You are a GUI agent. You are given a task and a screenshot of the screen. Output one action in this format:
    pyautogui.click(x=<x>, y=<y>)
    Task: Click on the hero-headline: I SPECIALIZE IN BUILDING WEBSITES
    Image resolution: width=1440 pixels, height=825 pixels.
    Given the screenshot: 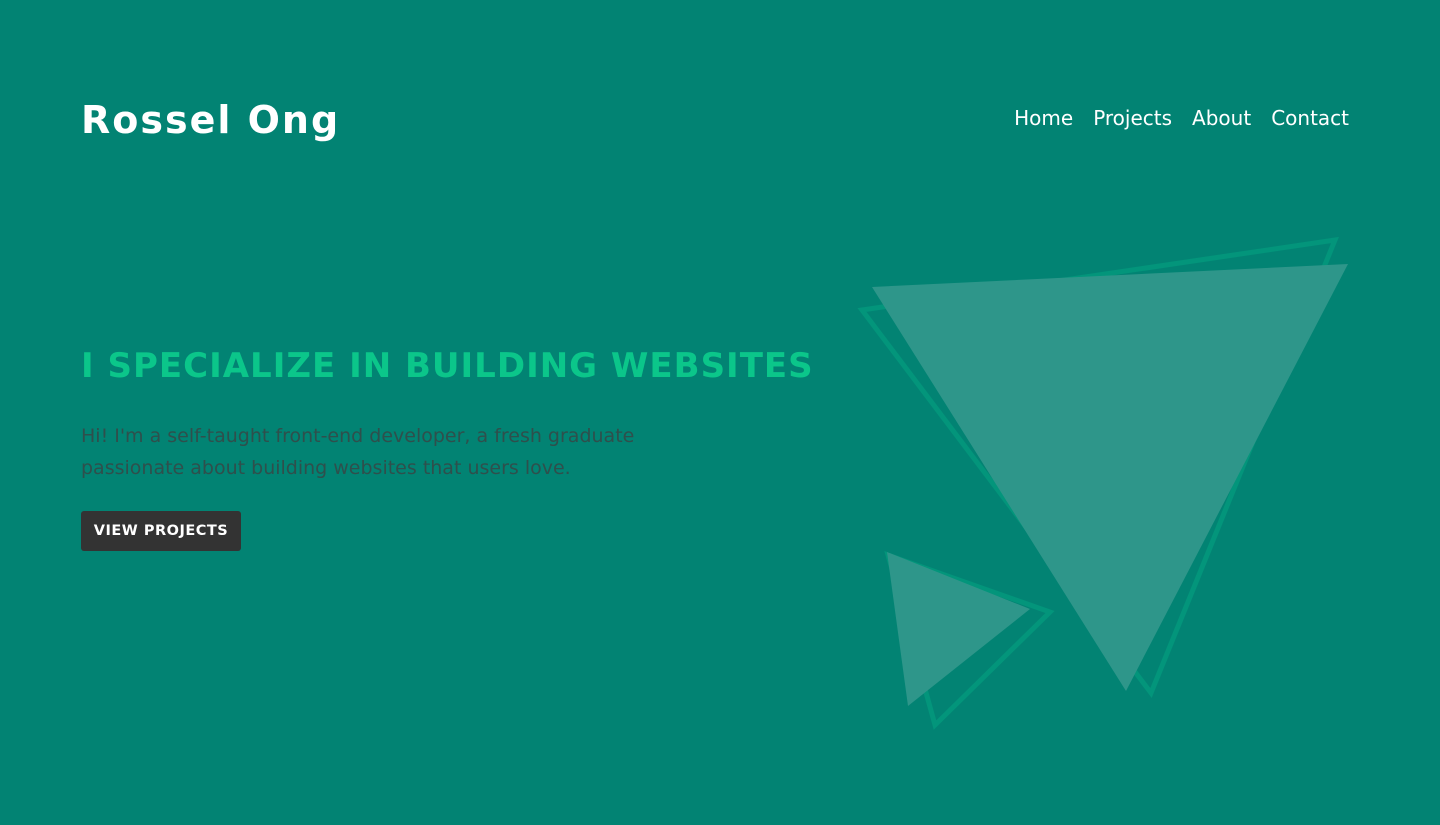 What is the action you would take?
    pyautogui.click(x=447, y=366)
    